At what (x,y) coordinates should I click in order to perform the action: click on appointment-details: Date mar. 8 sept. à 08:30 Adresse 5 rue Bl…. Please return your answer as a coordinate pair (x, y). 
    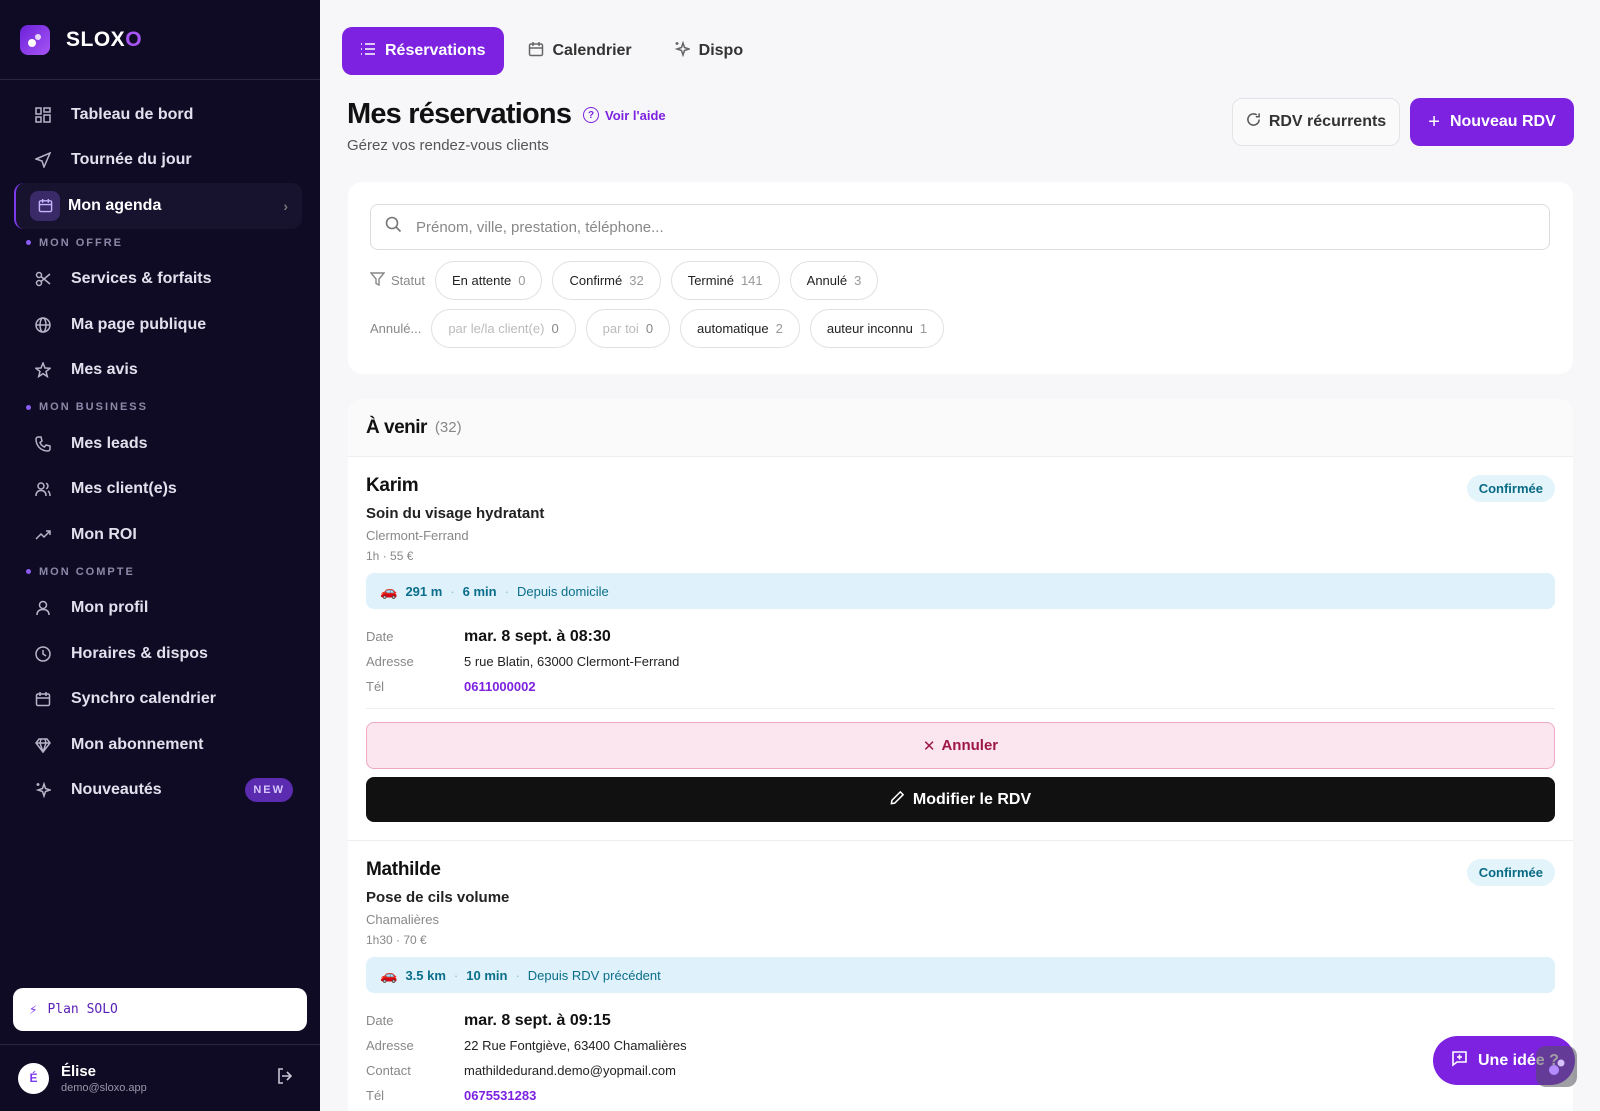
    Looking at the image, I should click on (960, 661).